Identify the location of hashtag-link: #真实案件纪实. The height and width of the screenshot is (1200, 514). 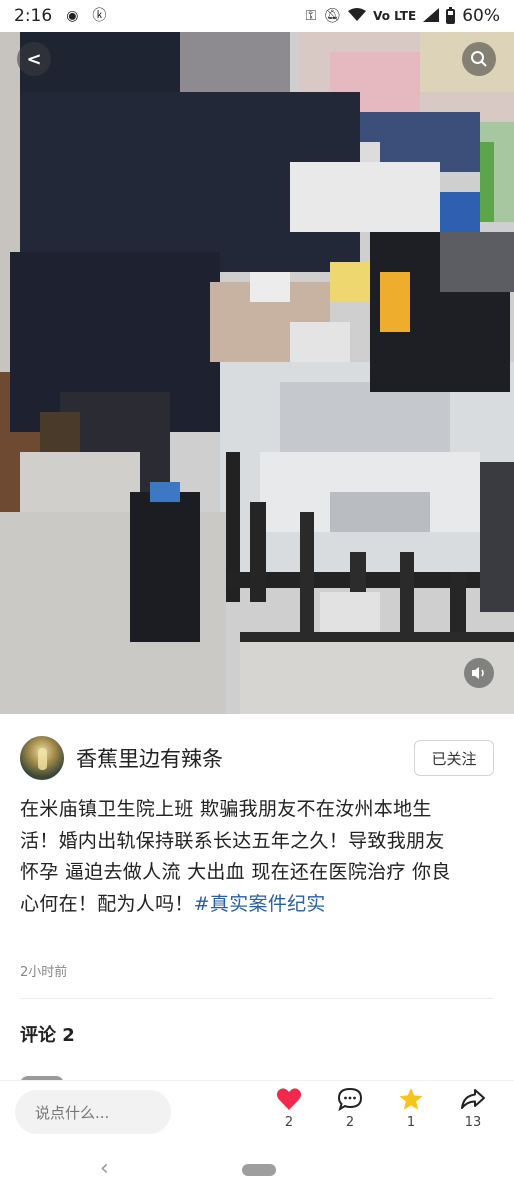
(260, 904).